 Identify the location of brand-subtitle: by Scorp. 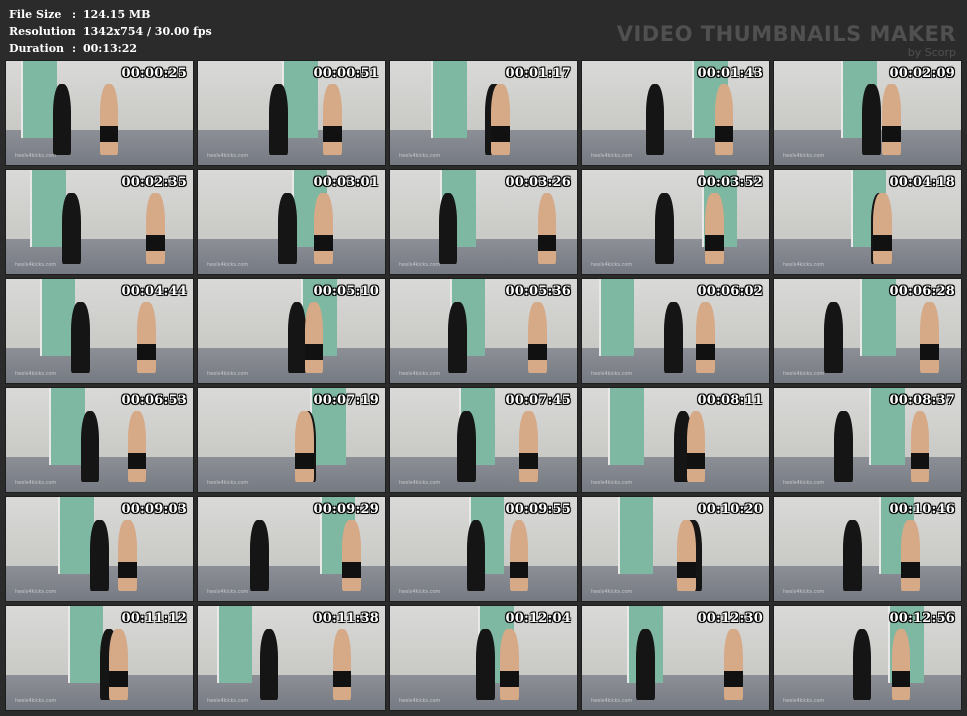
(931, 52).